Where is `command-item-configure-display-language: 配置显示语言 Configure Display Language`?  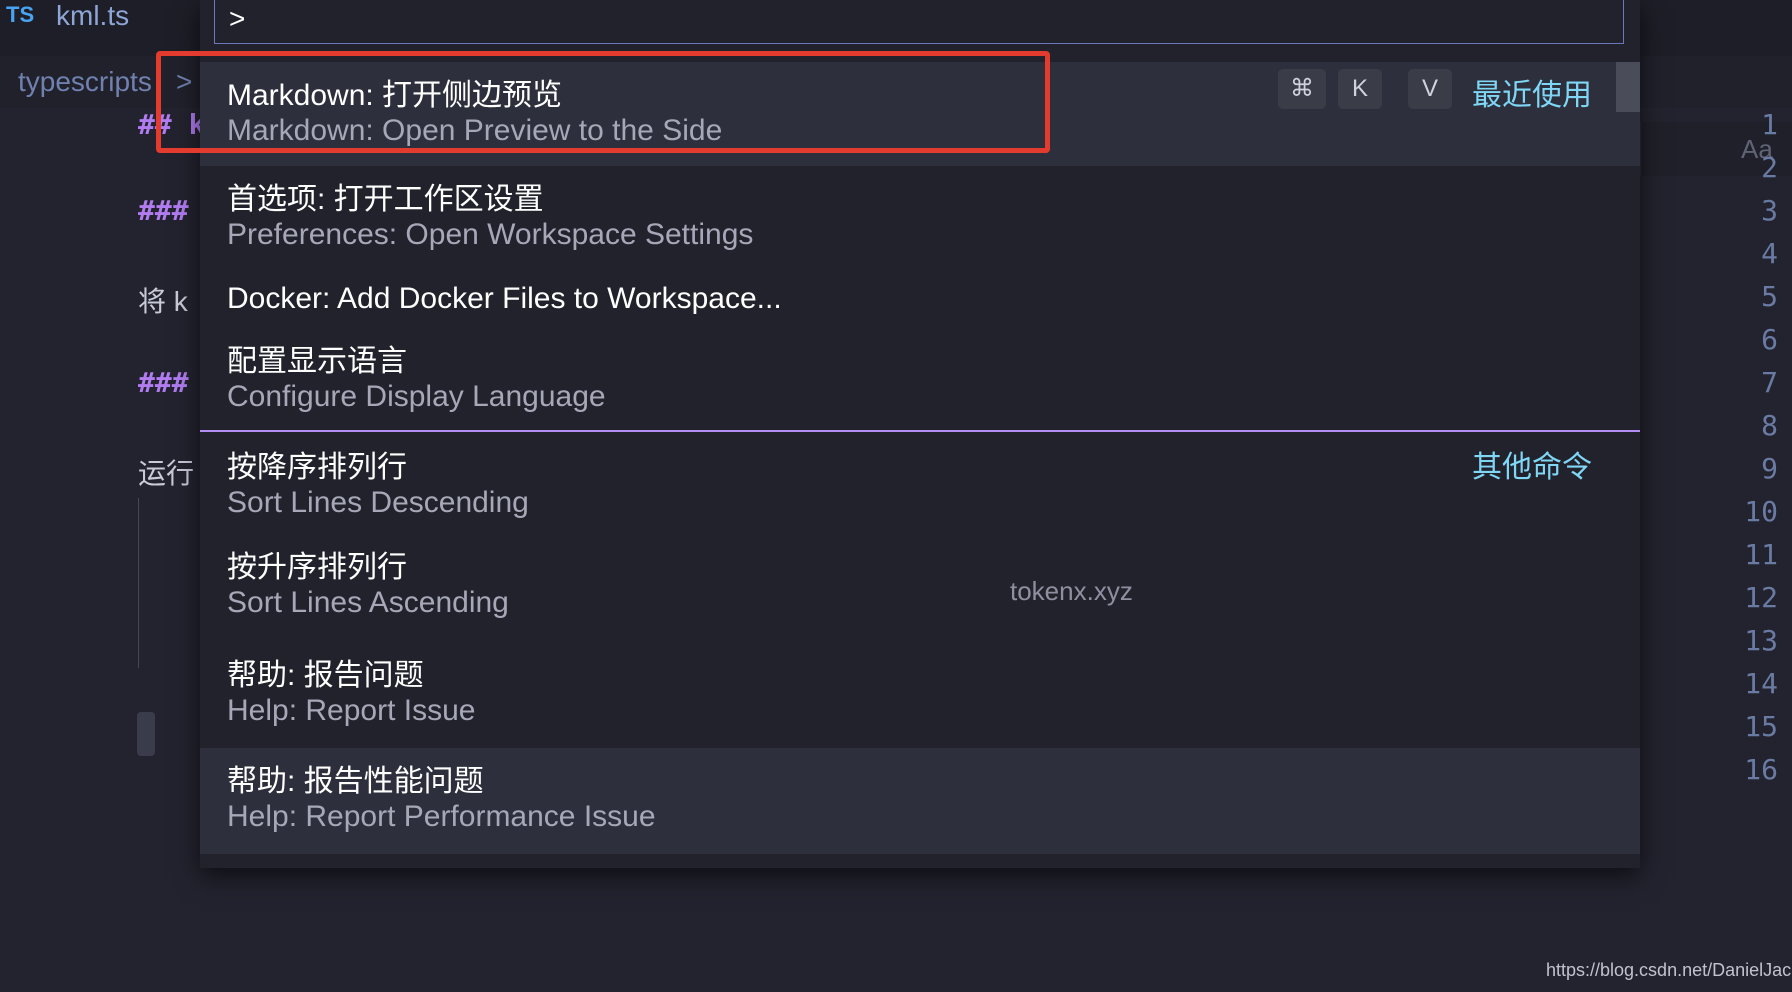
command-item-configure-display-language: 配置显示语言 Configure Display Language is located at coordinates (920, 379).